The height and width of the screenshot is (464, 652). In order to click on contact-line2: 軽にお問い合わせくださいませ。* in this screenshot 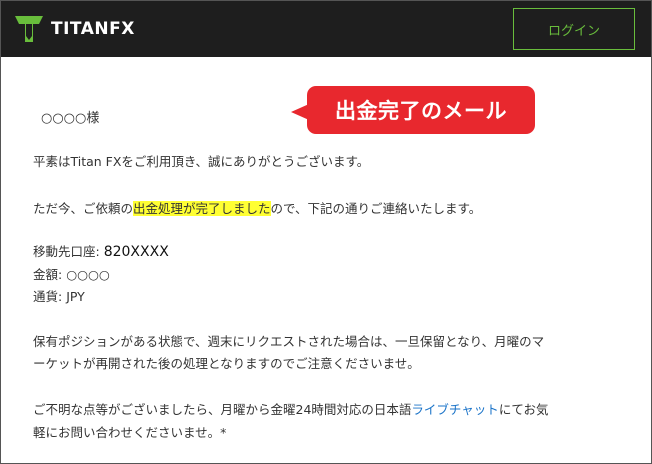, I will do `click(130, 432)`.